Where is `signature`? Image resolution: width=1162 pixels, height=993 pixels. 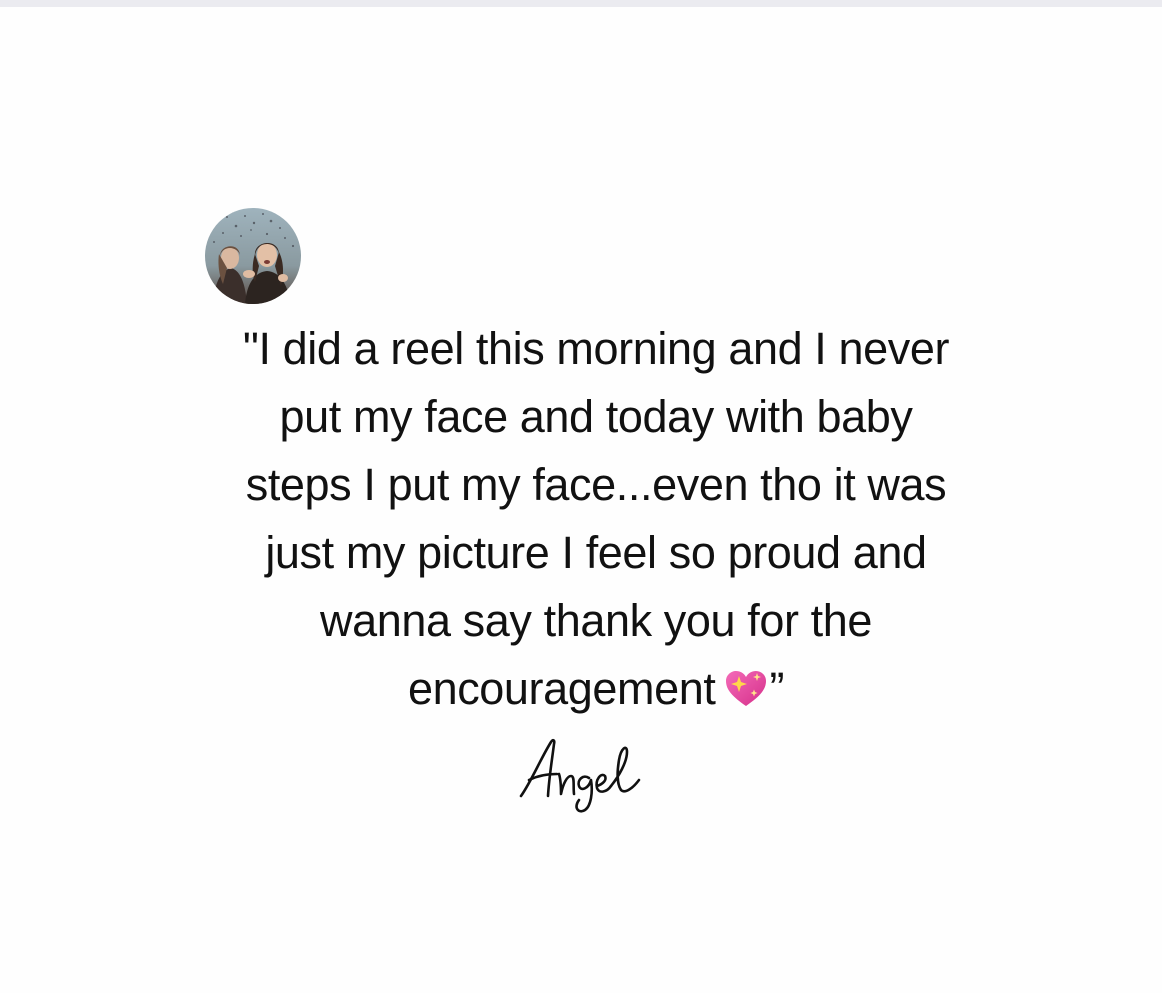
signature is located at coordinates (585, 775).